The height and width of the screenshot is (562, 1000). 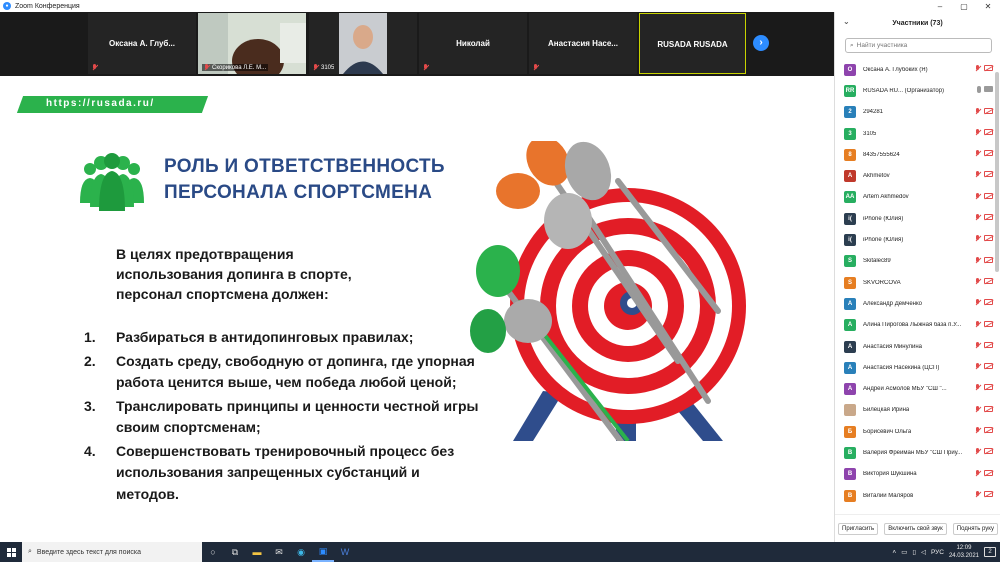 What do you see at coordinates (850, 69) in the screenshot?
I see `avatar: О` at bounding box center [850, 69].